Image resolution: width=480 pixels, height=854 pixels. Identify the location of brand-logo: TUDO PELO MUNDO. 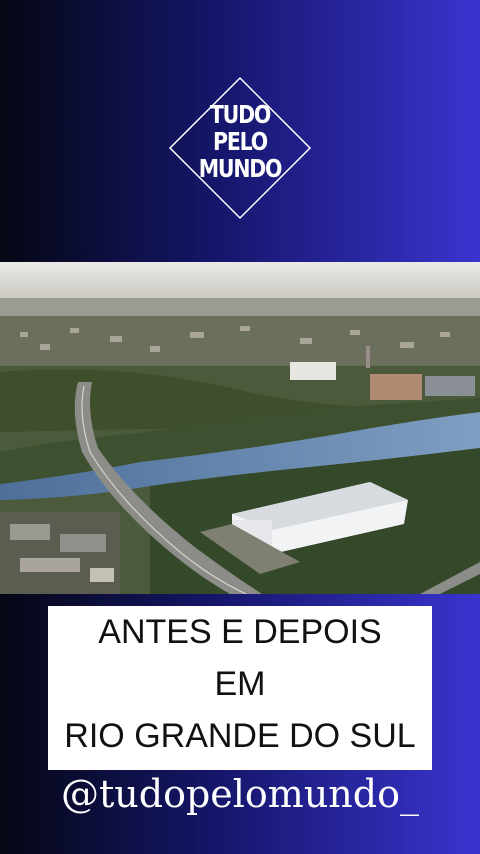
(240, 148).